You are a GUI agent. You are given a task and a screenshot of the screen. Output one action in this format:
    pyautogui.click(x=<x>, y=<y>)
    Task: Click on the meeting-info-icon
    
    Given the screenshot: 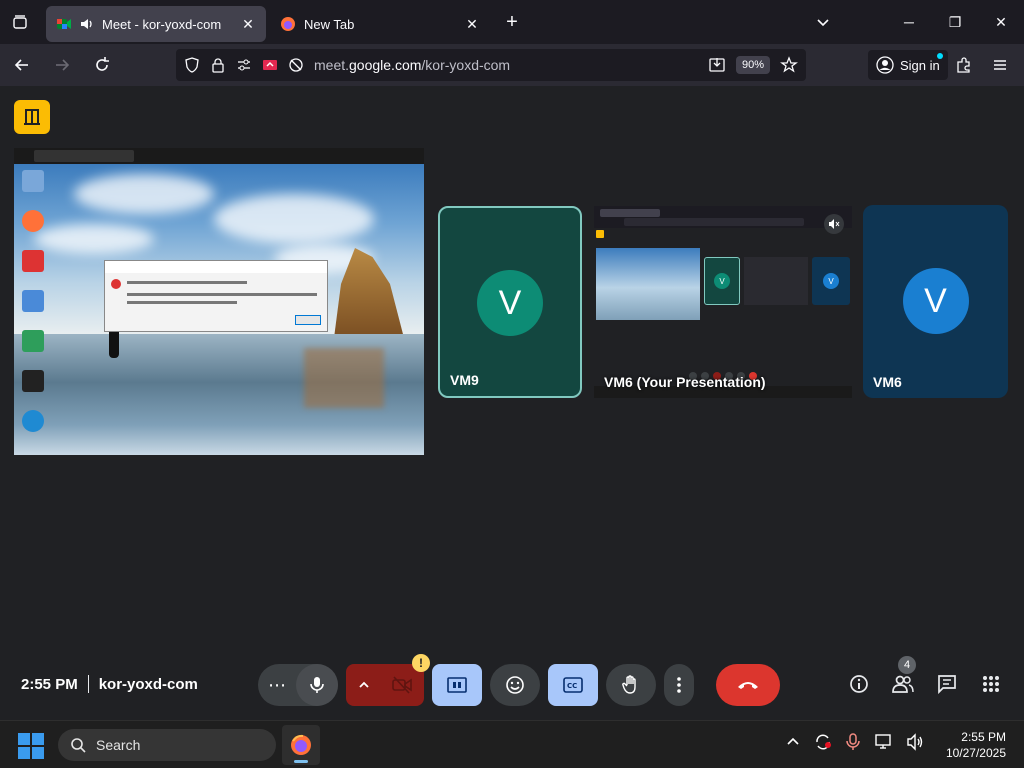 What is the action you would take?
    pyautogui.click(x=859, y=684)
    